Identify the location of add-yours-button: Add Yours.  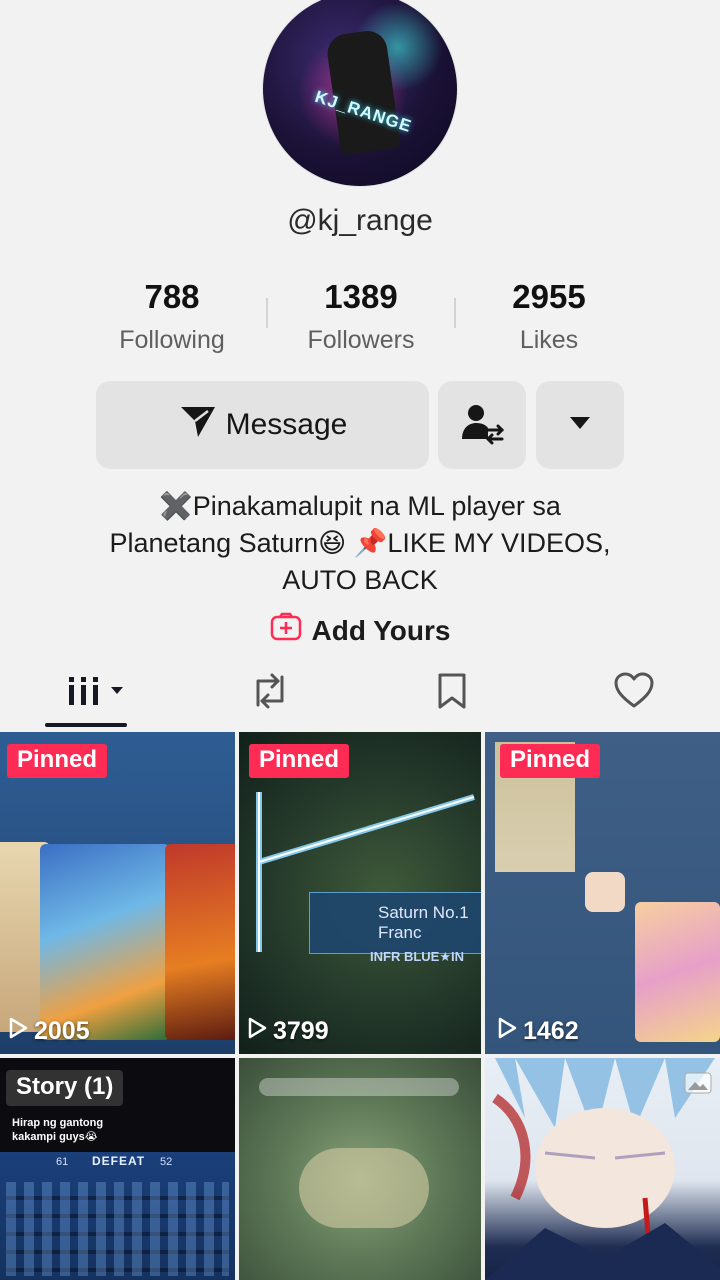
(360, 630).